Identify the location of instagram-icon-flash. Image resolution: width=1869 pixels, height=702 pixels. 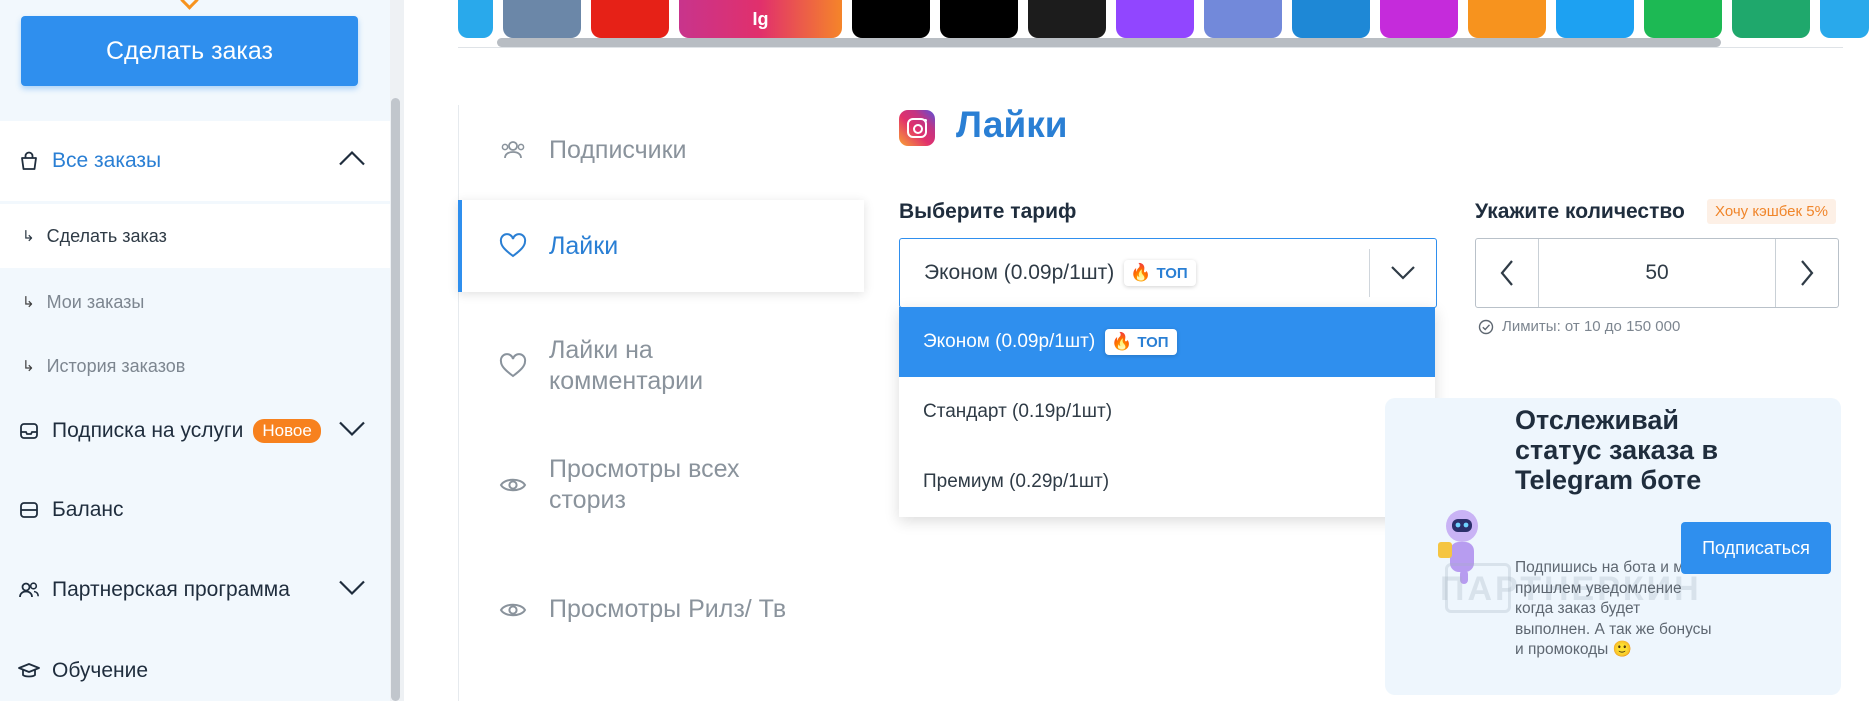
(925, 120).